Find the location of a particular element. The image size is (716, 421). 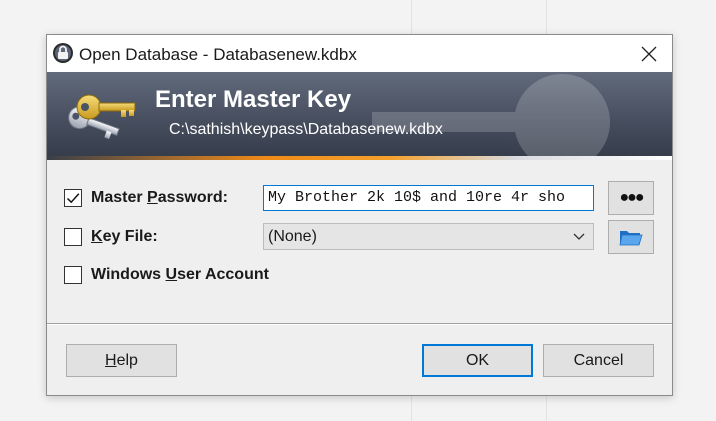

title-bar: Open Database - Databasenew.kdbx is located at coordinates (359, 53).